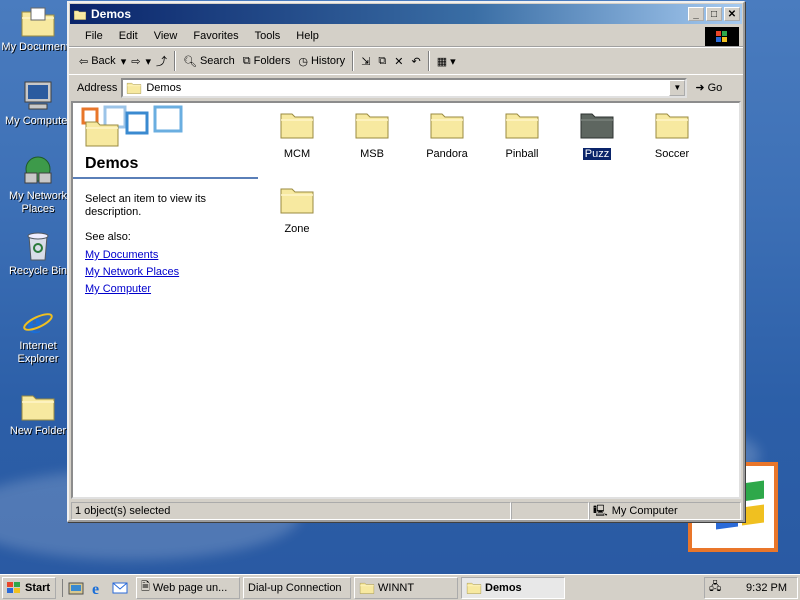 This screenshot has height=600, width=800. Describe the element at coordinates (372, 134) in the screenshot. I see `folder-item-msb: MSB` at that location.